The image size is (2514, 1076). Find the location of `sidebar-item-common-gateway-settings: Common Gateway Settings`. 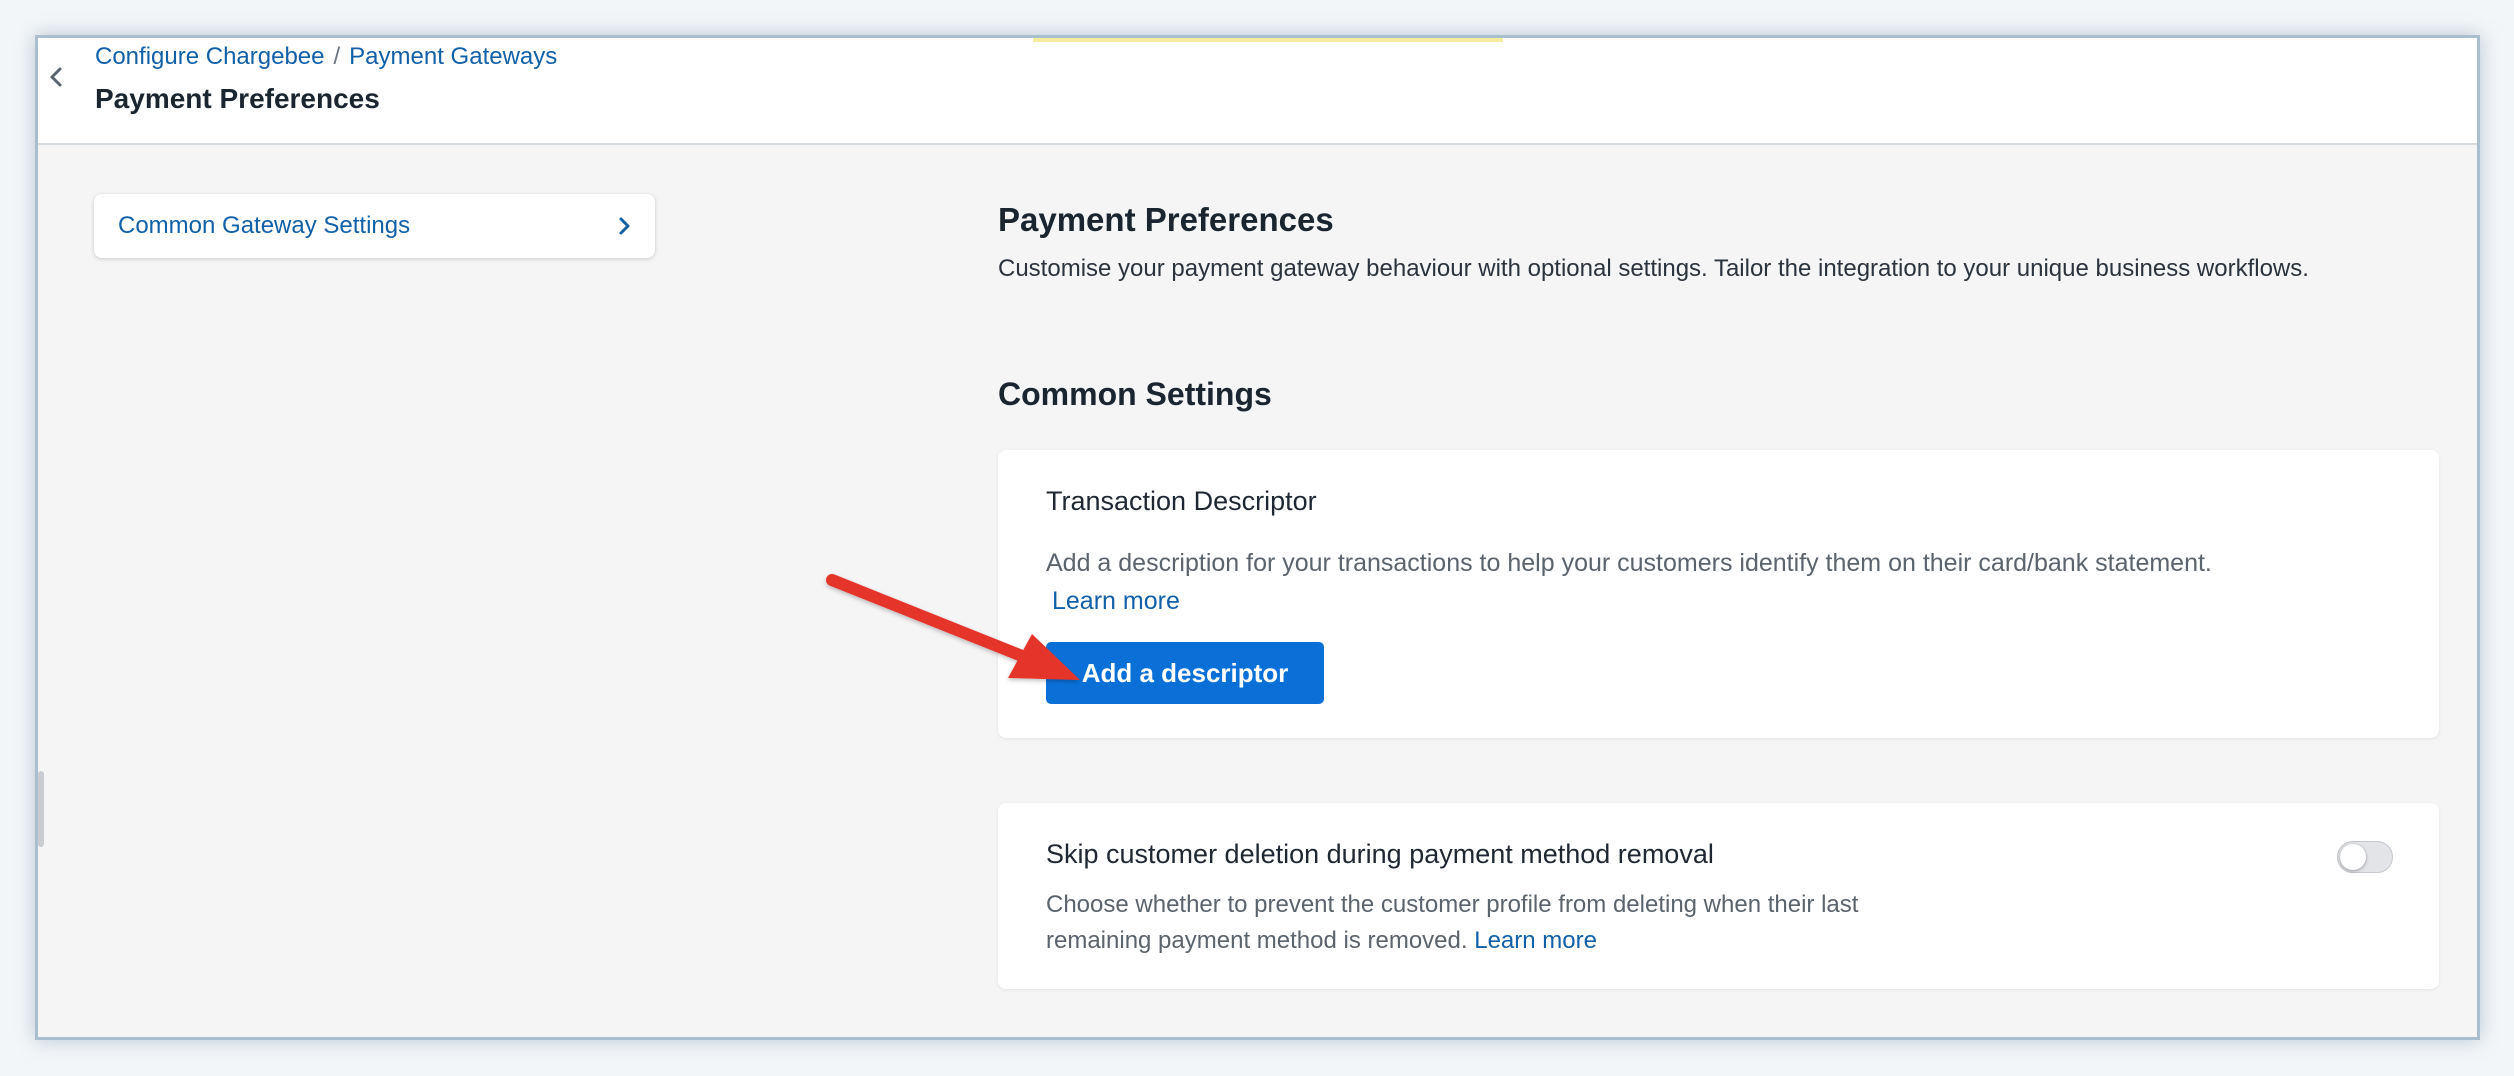

sidebar-item-common-gateway-settings: Common Gateway Settings is located at coordinates (374, 226).